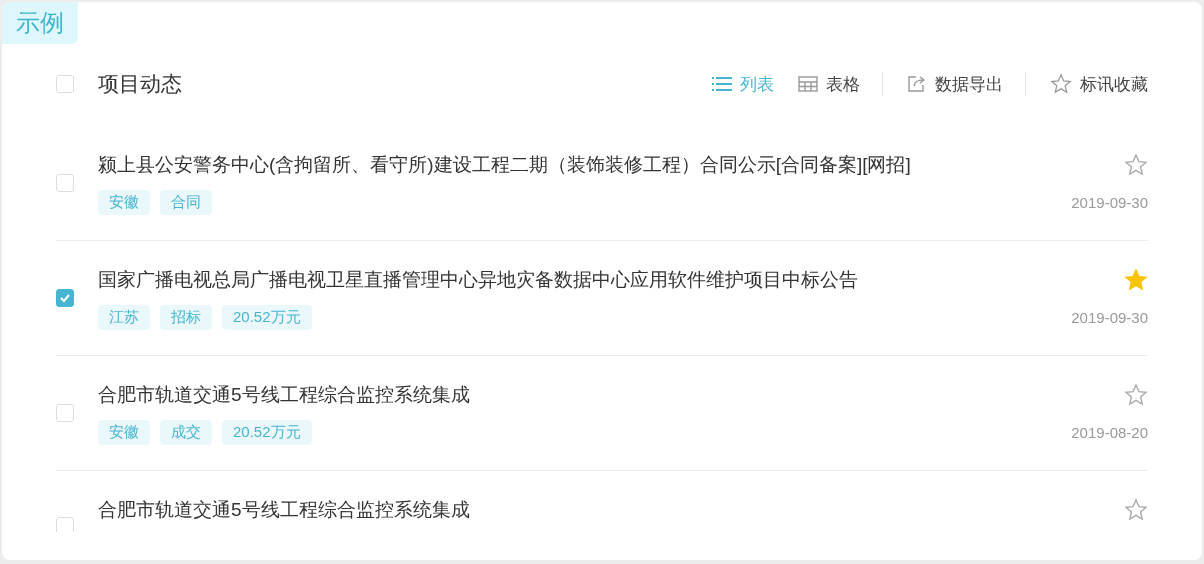 Image resolution: width=1204 pixels, height=564 pixels. What do you see at coordinates (808, 84) in the screenshot?
I see `table-icon` at bounding box center [808, 84].